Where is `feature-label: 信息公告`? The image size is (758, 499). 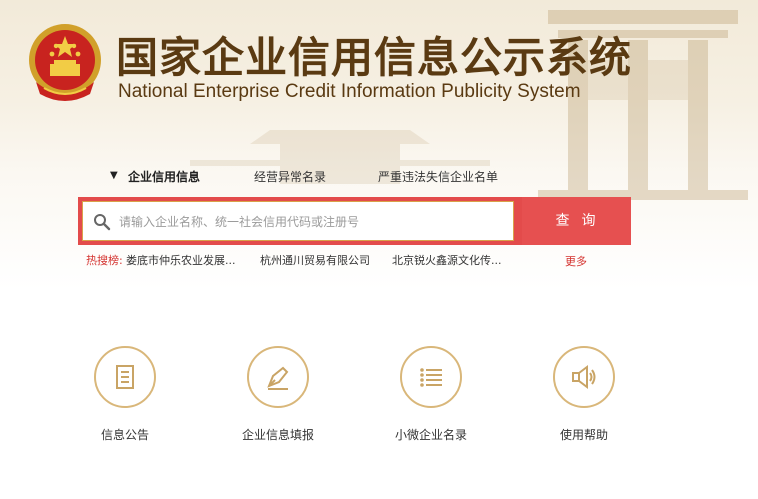
feature-label: 信息公告 is located at coordinates (124, 435).